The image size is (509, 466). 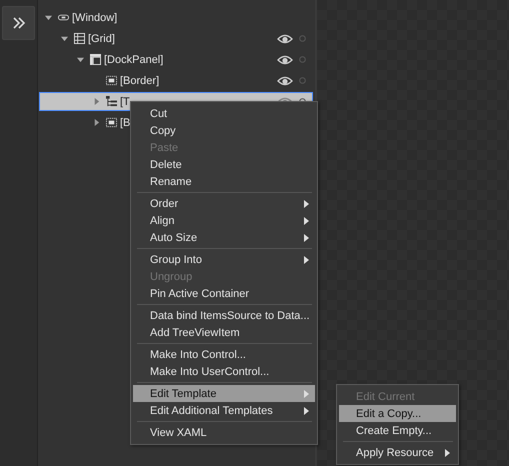 What do you see at coordinates (101, 38) in the screenshot?
I see `tree-item-label: [Grid]` at bounding box center [101, 38].